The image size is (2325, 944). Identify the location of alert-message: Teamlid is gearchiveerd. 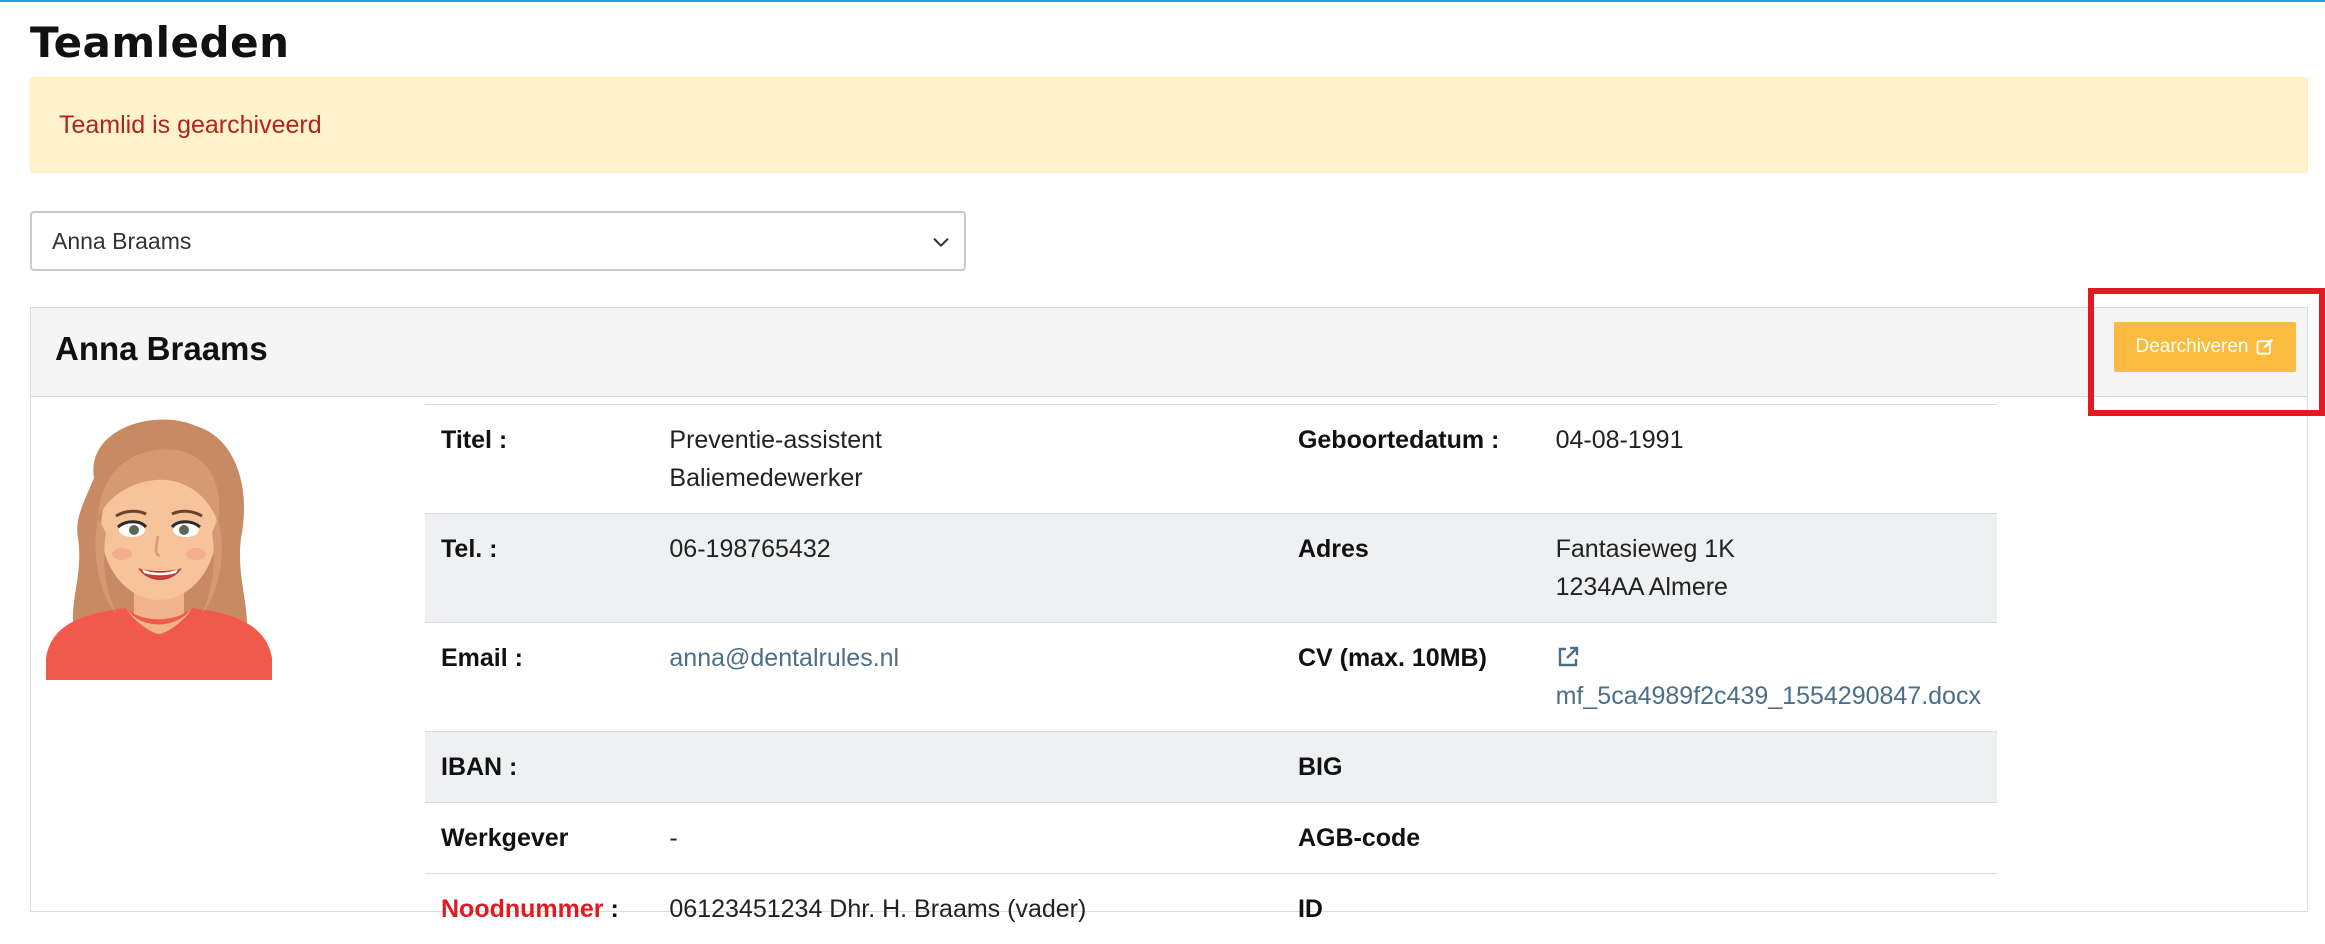
(190, 125).